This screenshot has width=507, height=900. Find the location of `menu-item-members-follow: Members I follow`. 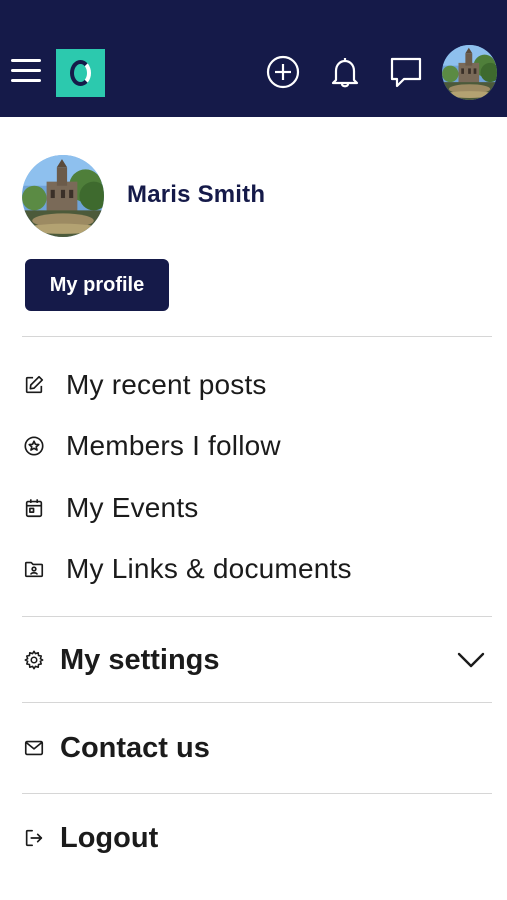

menu-item-members-follow: Members I follow is located at coordinates (257, 446).